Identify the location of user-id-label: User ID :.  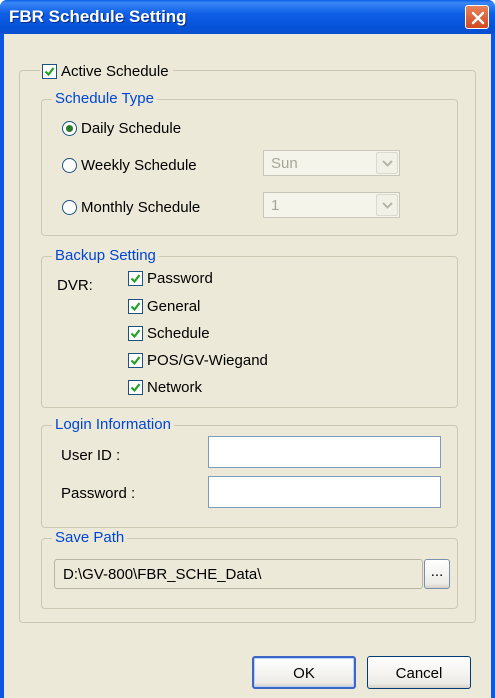
(91, 455).